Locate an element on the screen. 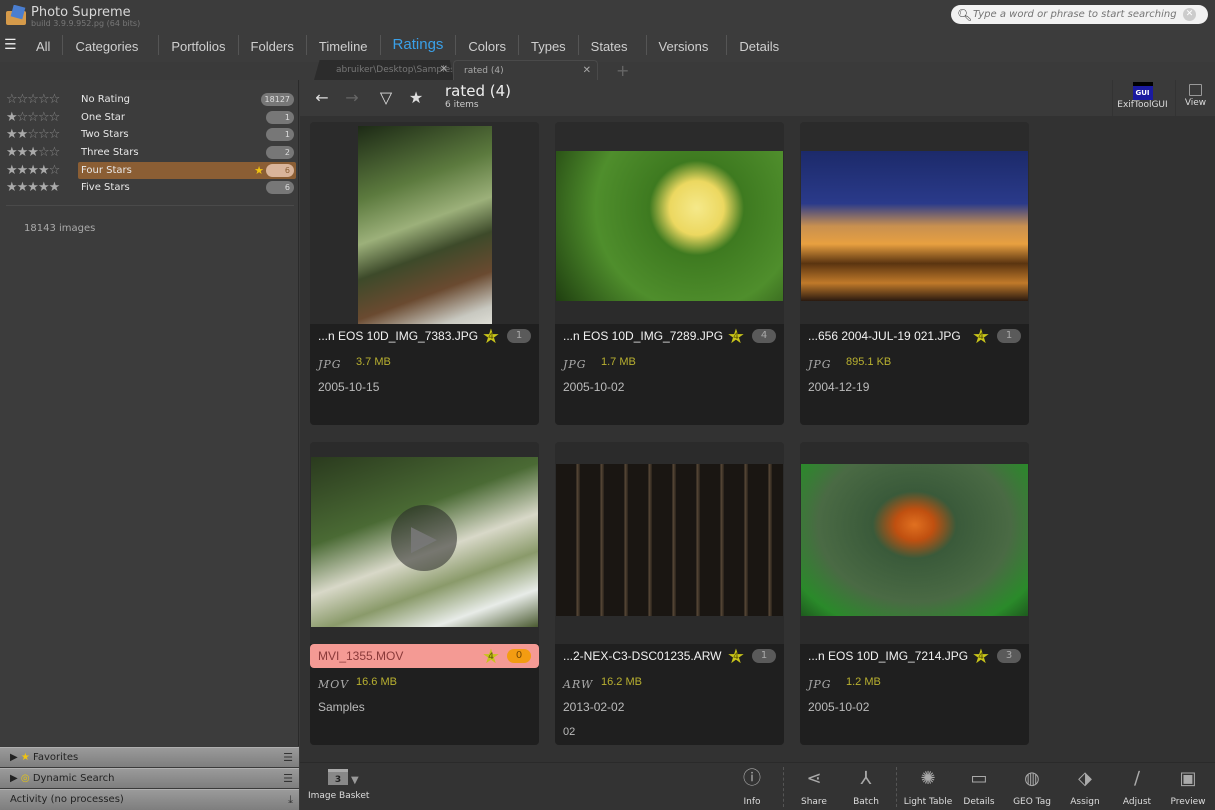 This screenshot has width=1215, height=810. assign-button: ⬗ Assign is located at coordinates (1085, 787).